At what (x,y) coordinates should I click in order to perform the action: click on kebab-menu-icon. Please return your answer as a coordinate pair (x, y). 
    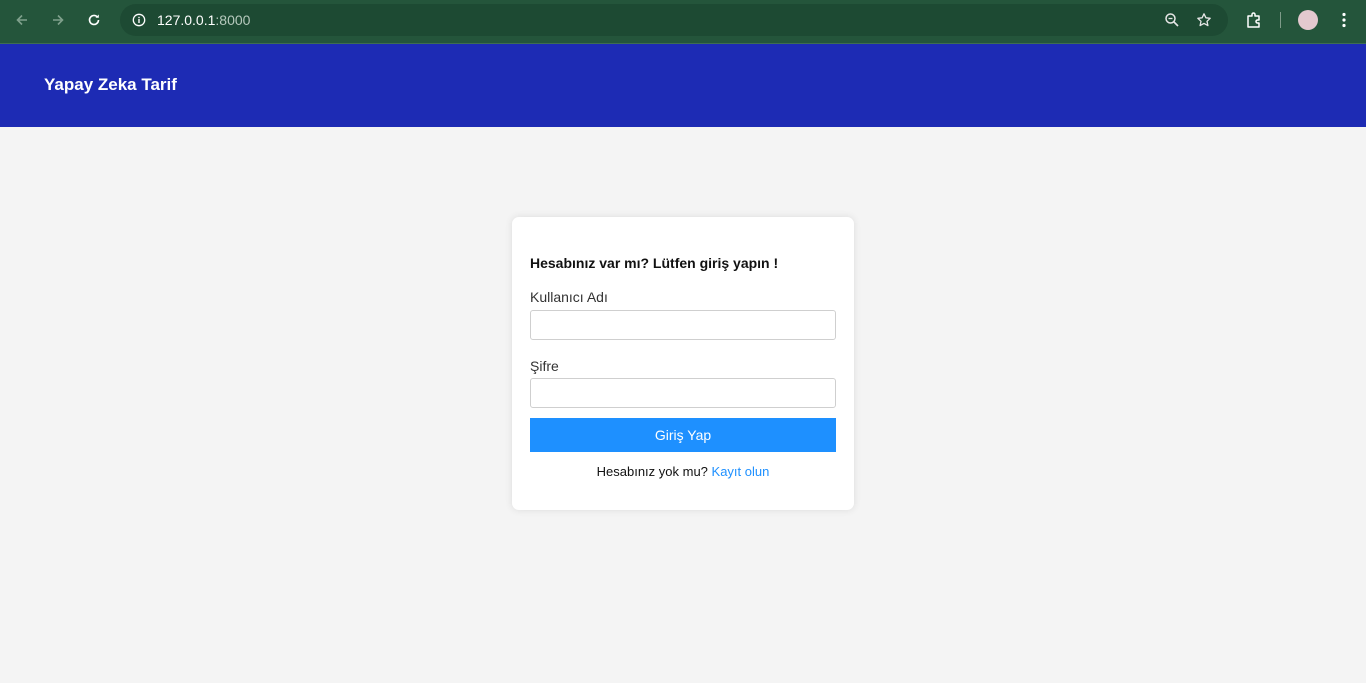
    Looking at the image, I should click on (1344, 20).